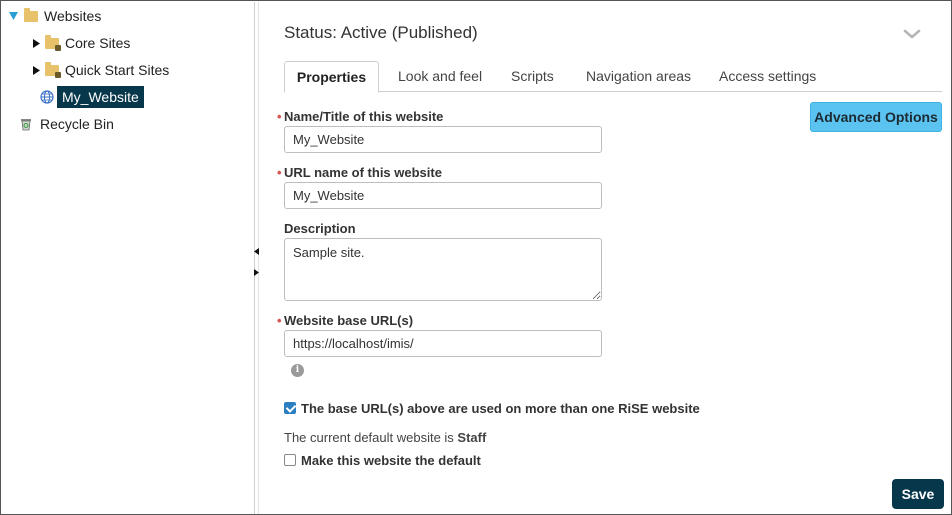 This screenshot has width=952, height=515. What do you see at coordinates (876, 117) in the screenshot?
I see `advanced-options-button: Advanced Options` at bounding box center [876, 117].